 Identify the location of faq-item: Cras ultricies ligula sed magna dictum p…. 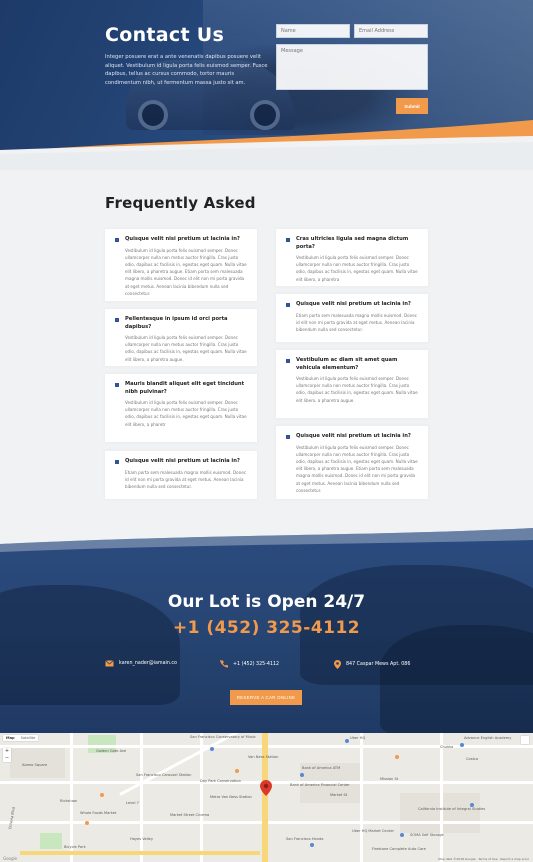
(352, 257).